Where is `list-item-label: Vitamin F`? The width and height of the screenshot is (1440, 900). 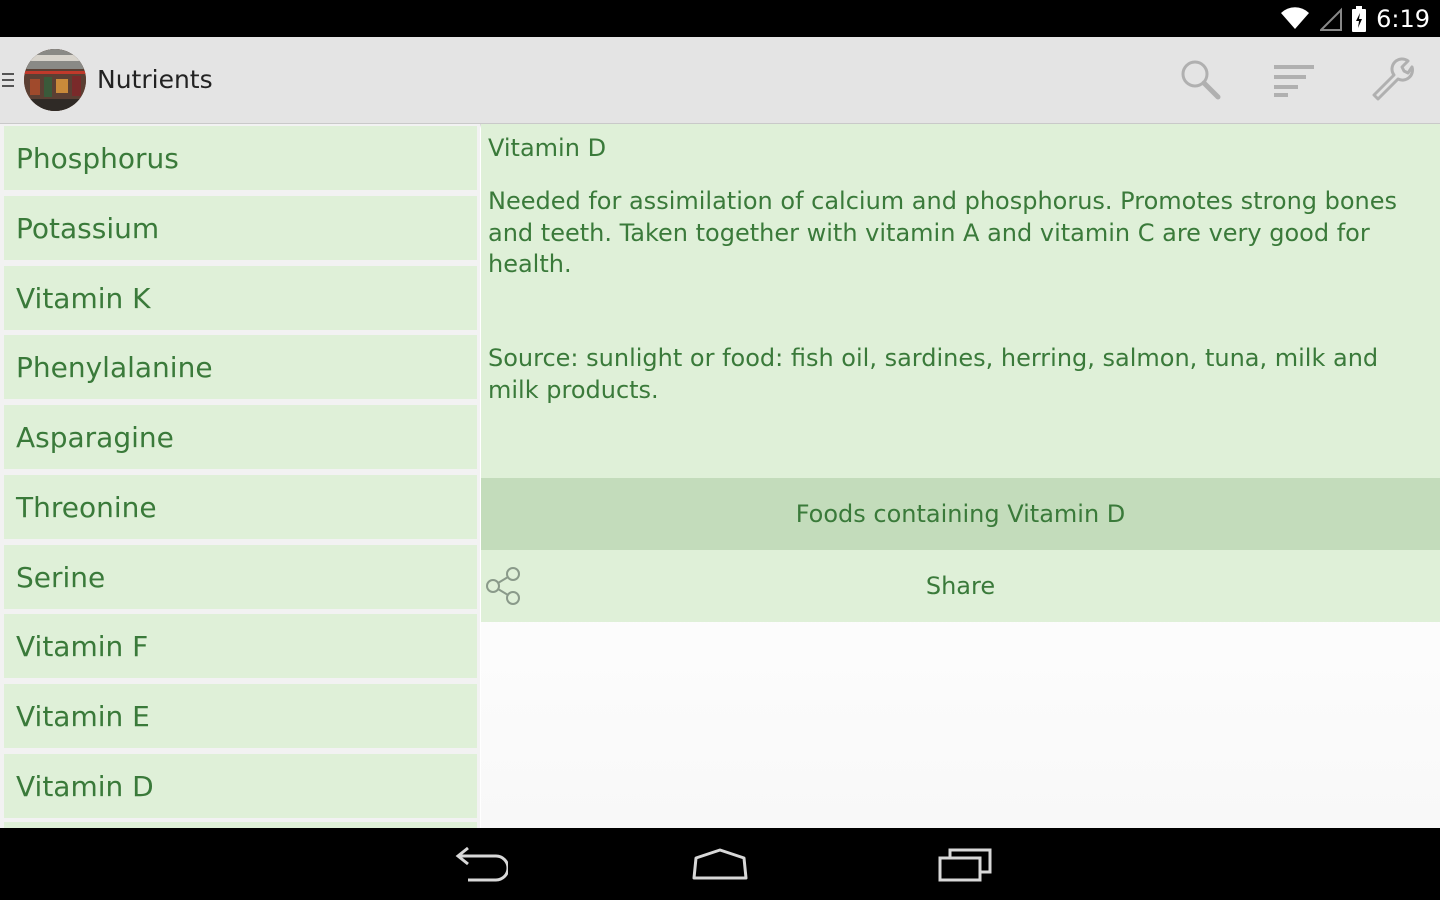 list-item-label: Vitamin F is located at coordinates (82, 646).